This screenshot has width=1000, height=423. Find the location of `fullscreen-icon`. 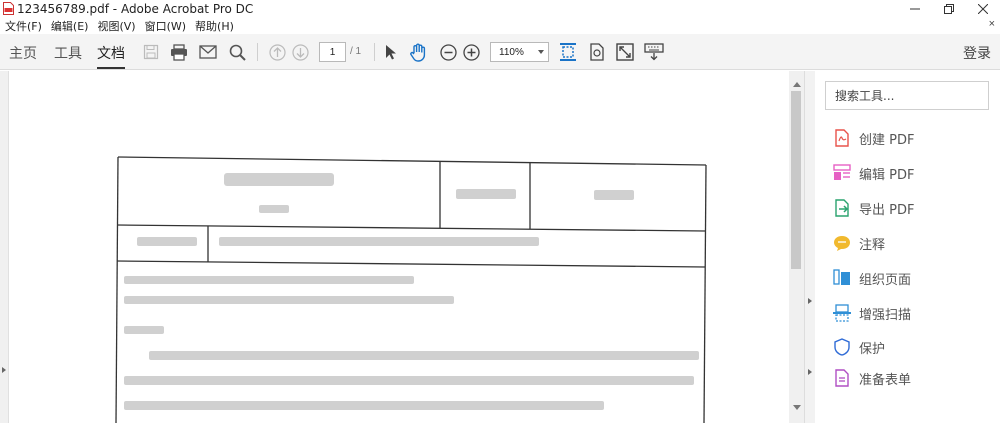

fullscreen-icon is located at coordinates (625, 52).